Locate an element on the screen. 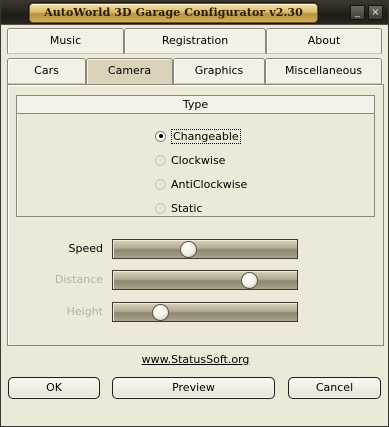 The width and height of the screenshot is (389, 427). title-plate: AutoWorld 3D Garage Configurator v2.30 is located at coordinates (173, 13).